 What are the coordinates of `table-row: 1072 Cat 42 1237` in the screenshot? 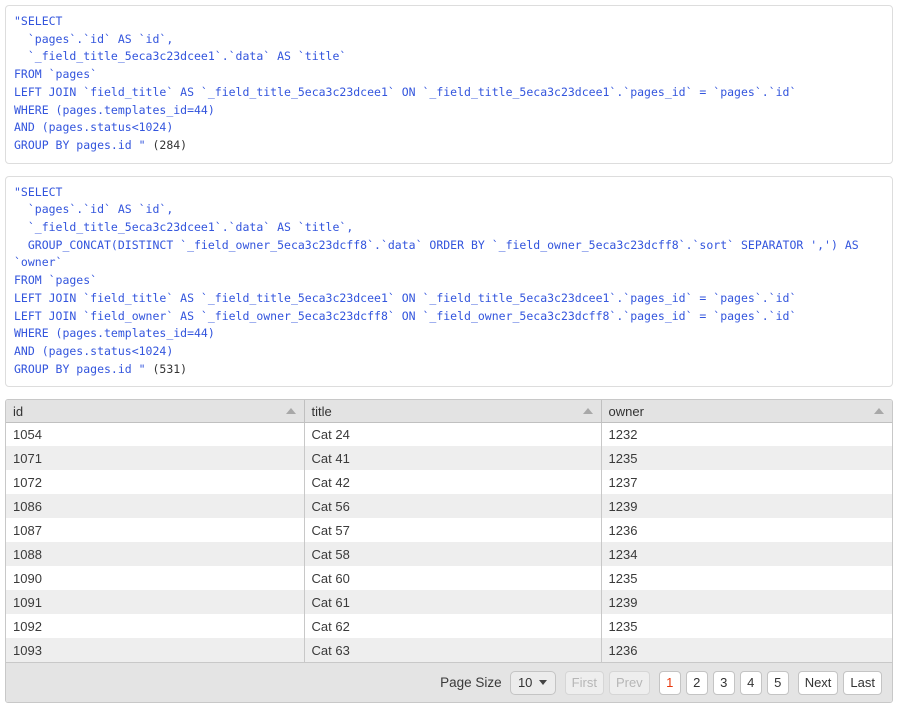 It's located at (449, 482).